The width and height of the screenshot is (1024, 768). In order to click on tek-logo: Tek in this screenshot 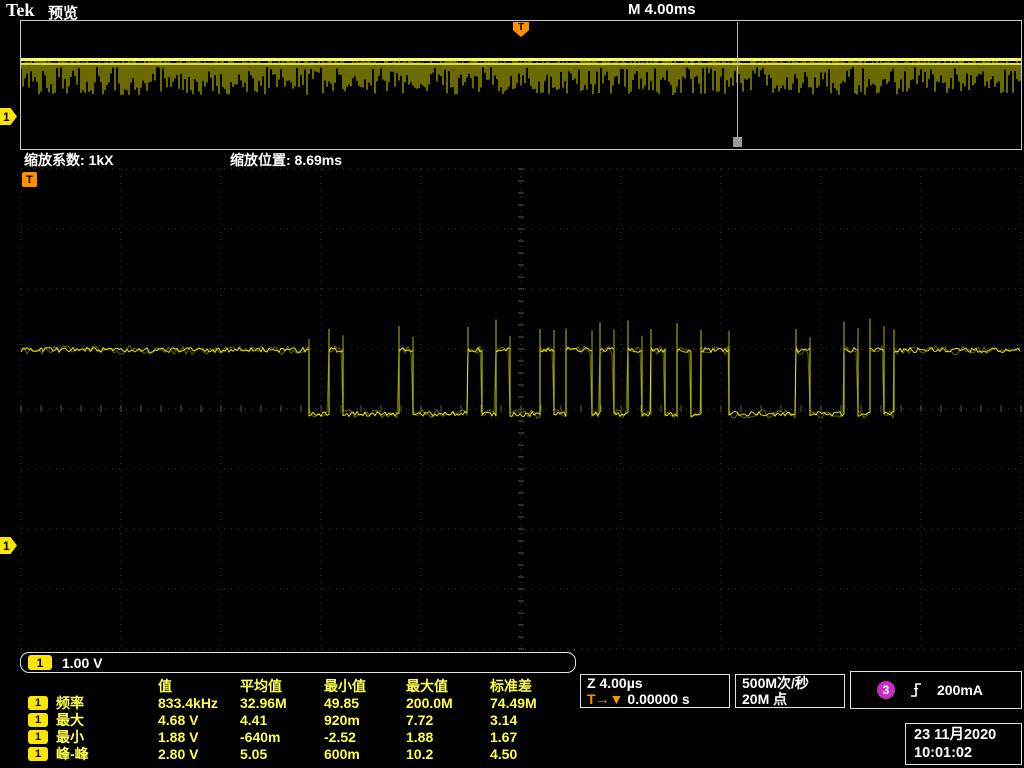, I will do `click(20, 10)`.